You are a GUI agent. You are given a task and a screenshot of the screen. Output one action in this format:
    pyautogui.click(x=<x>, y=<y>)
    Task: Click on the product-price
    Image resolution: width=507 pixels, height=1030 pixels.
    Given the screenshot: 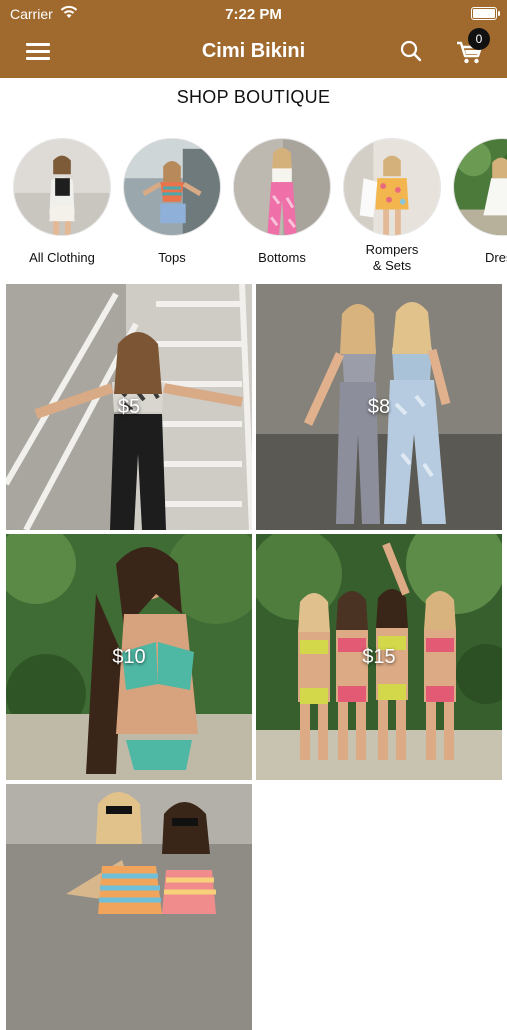 What is the action you would take?
    pyautogui.click(x=129, y=907)
    